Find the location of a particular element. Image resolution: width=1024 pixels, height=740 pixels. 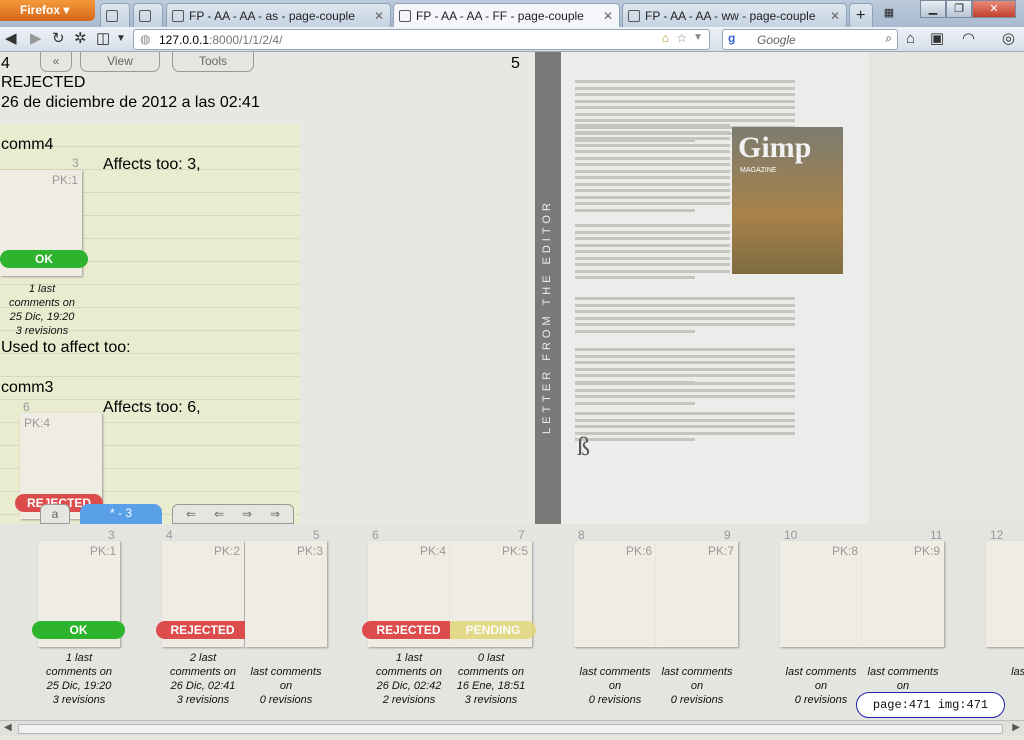

section-title: LETTER FROM THE EDITOR is located at coordinates (547, 316).